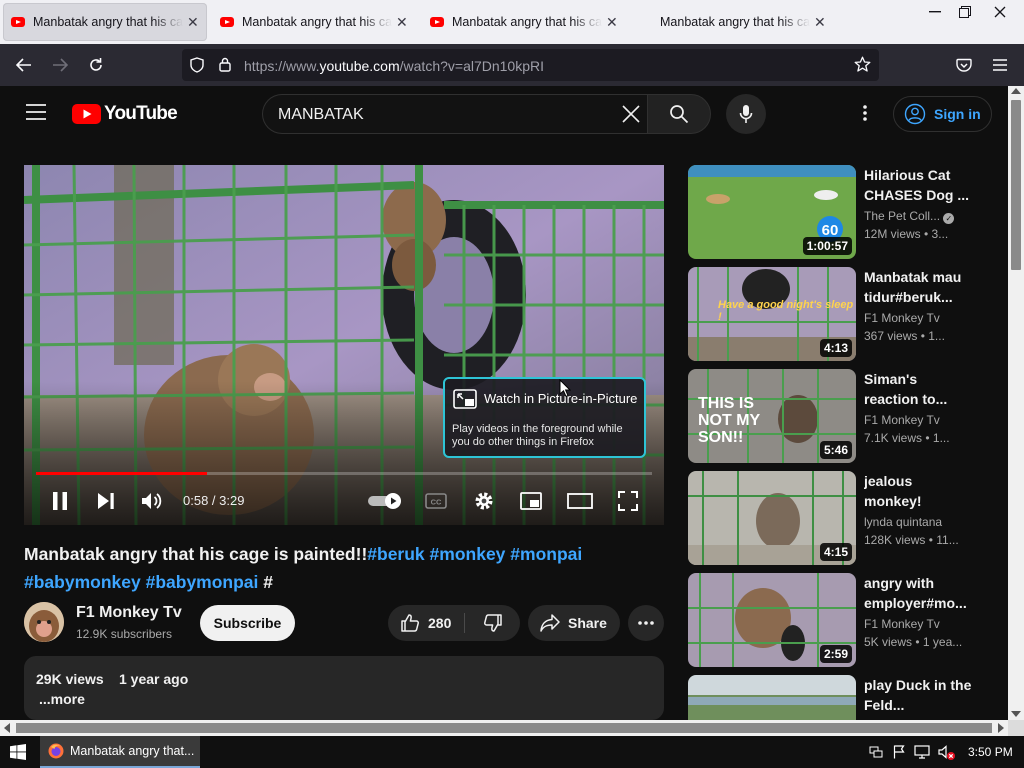 Image resolution: width=1024 pixels, height=768 pixels. What do you see at coordinates (129, 613) in the screenshot?
I see `channel-name: F1 Monkey Tv` at bounding box center [129, 613].